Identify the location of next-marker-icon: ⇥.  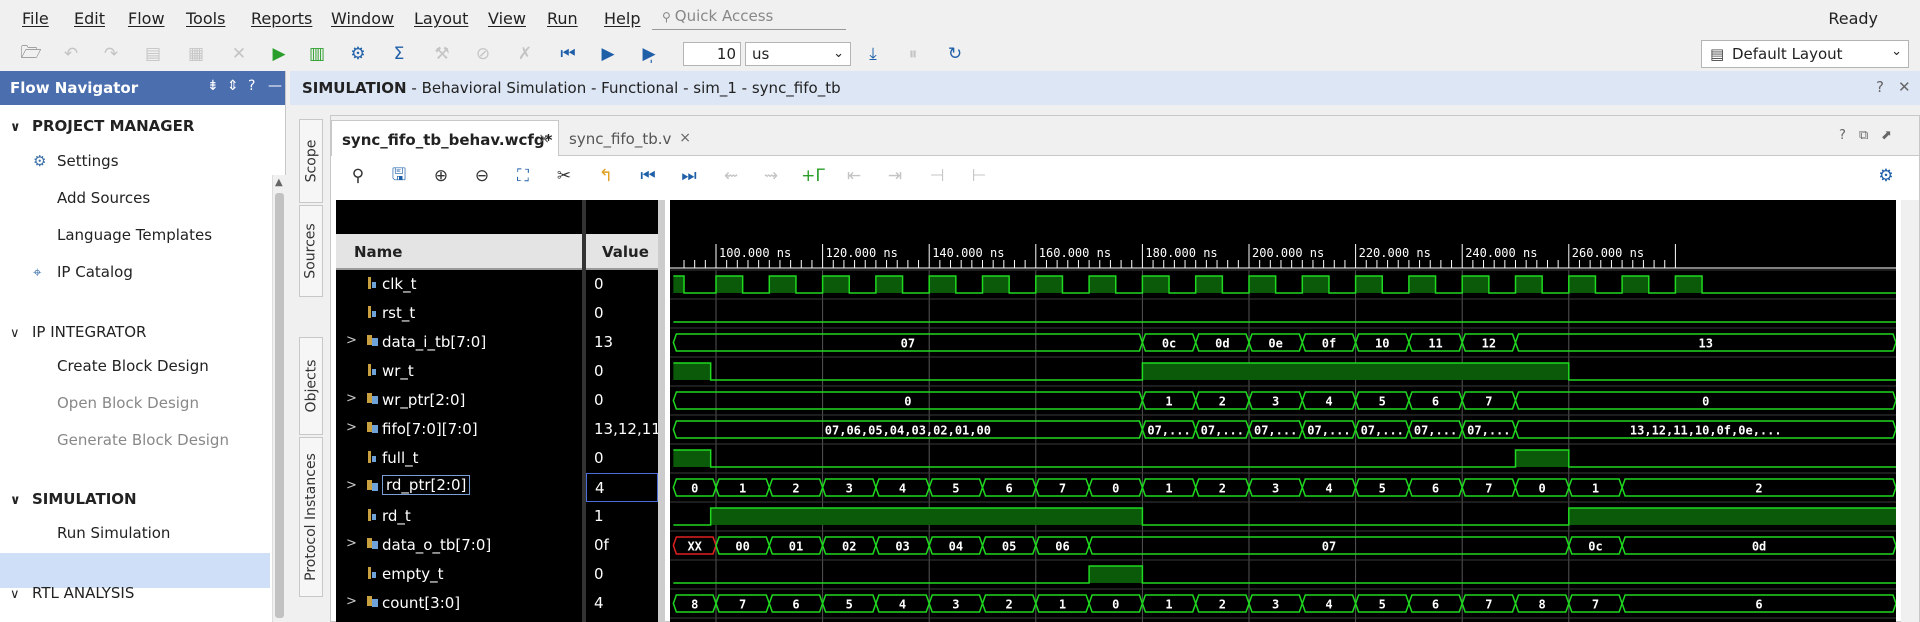
(895, 176).